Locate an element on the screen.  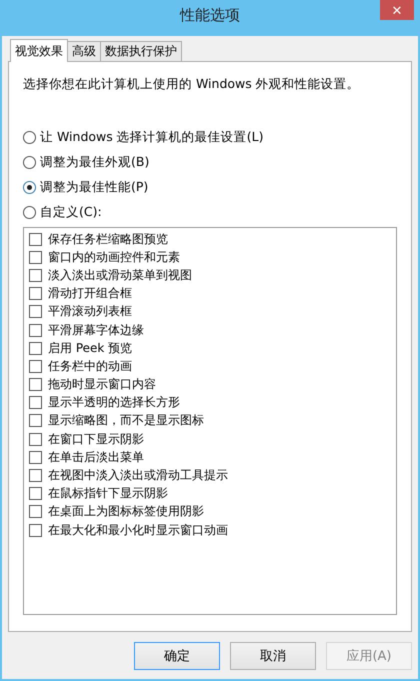
checkbox-label: 在窗口下显示阴影 is located at coordinates (96, 439).